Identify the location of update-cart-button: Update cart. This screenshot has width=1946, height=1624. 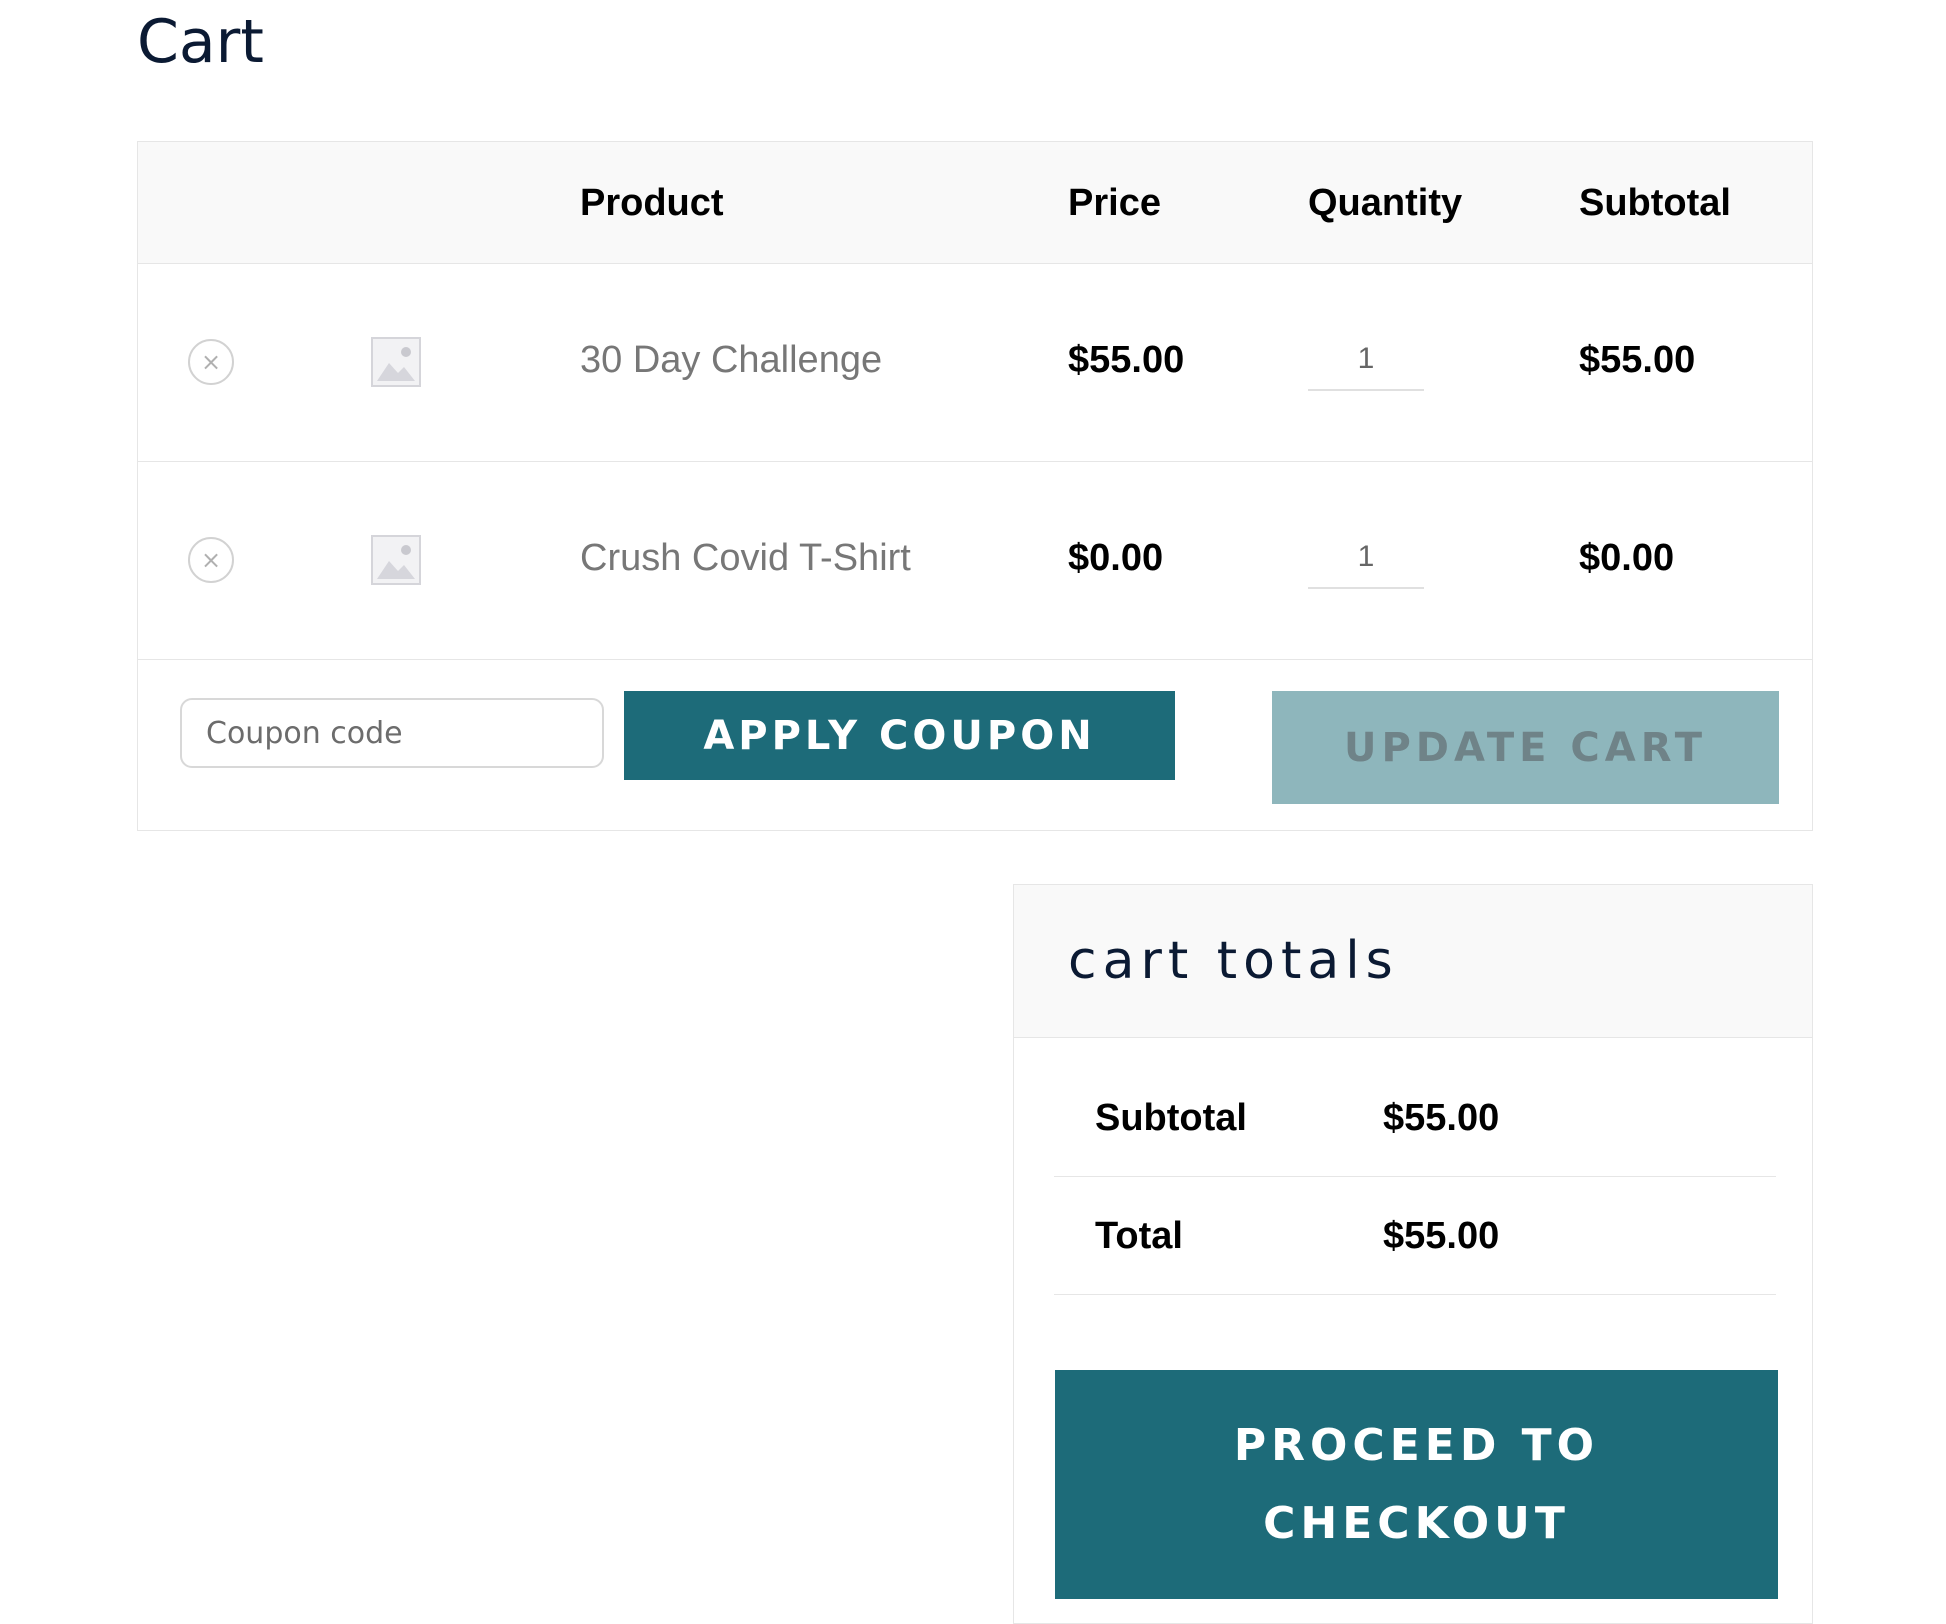
(1525, 747).